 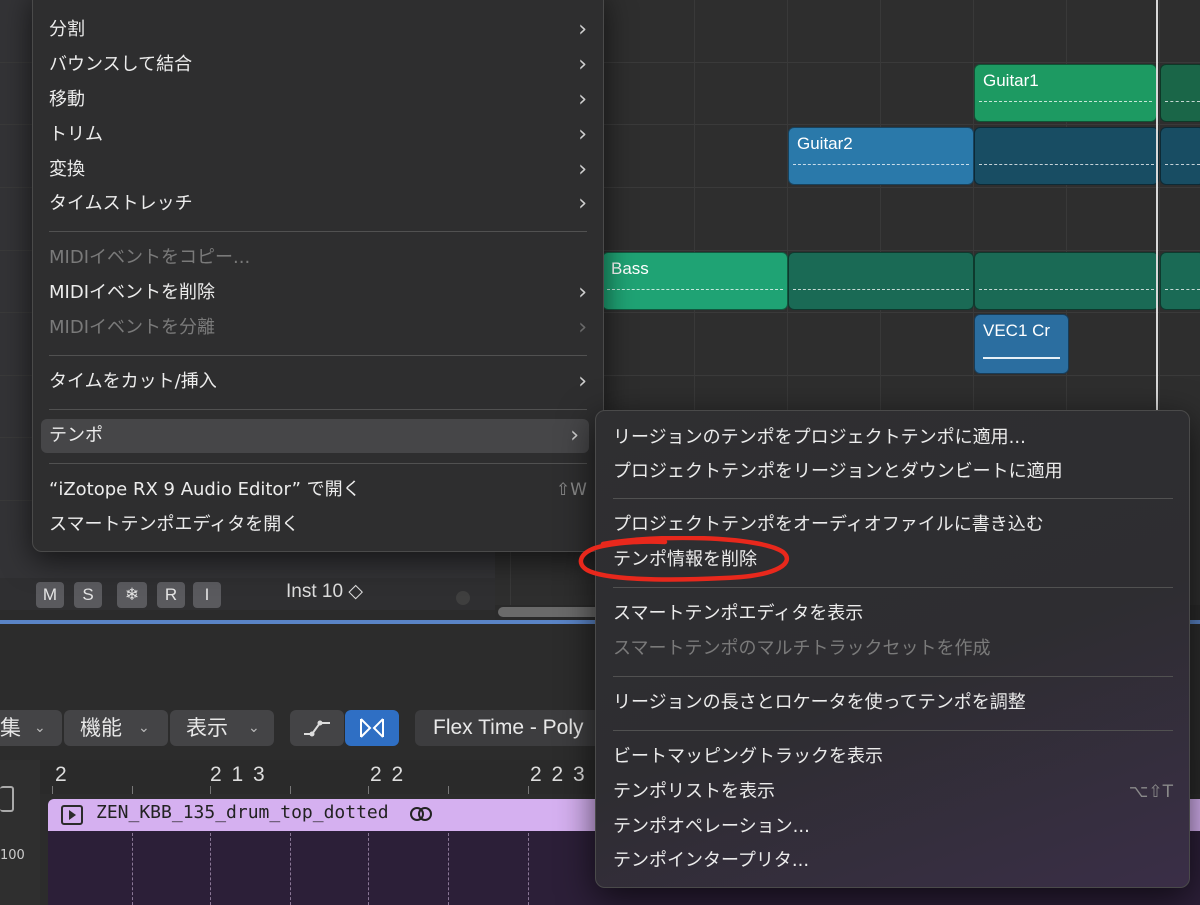 I want to click on flex-toggle-button, so click(x=372, y=728).